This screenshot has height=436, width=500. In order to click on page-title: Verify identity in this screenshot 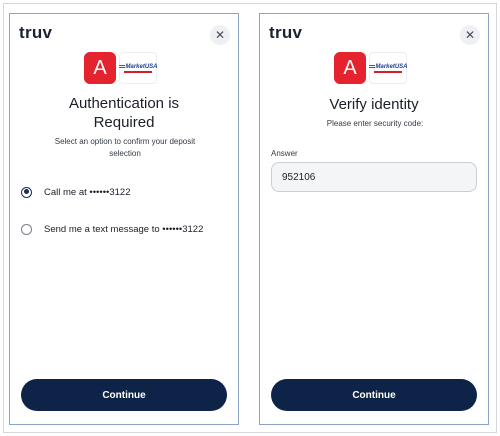, I will do `click(374, 104)`.